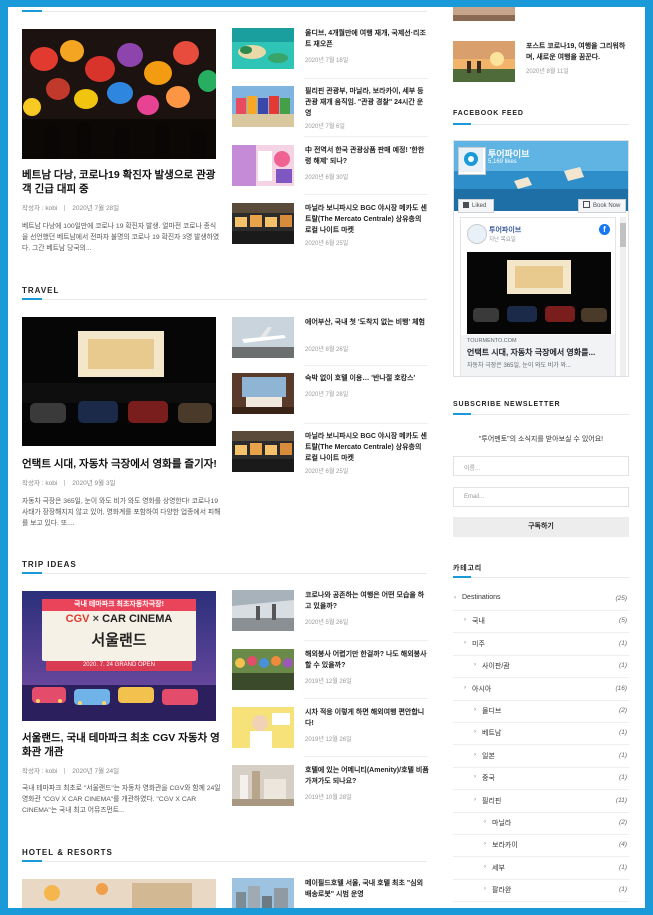  I want to click on section-title-trip-ideas: TRIP IDEAS, so click(49, 564).